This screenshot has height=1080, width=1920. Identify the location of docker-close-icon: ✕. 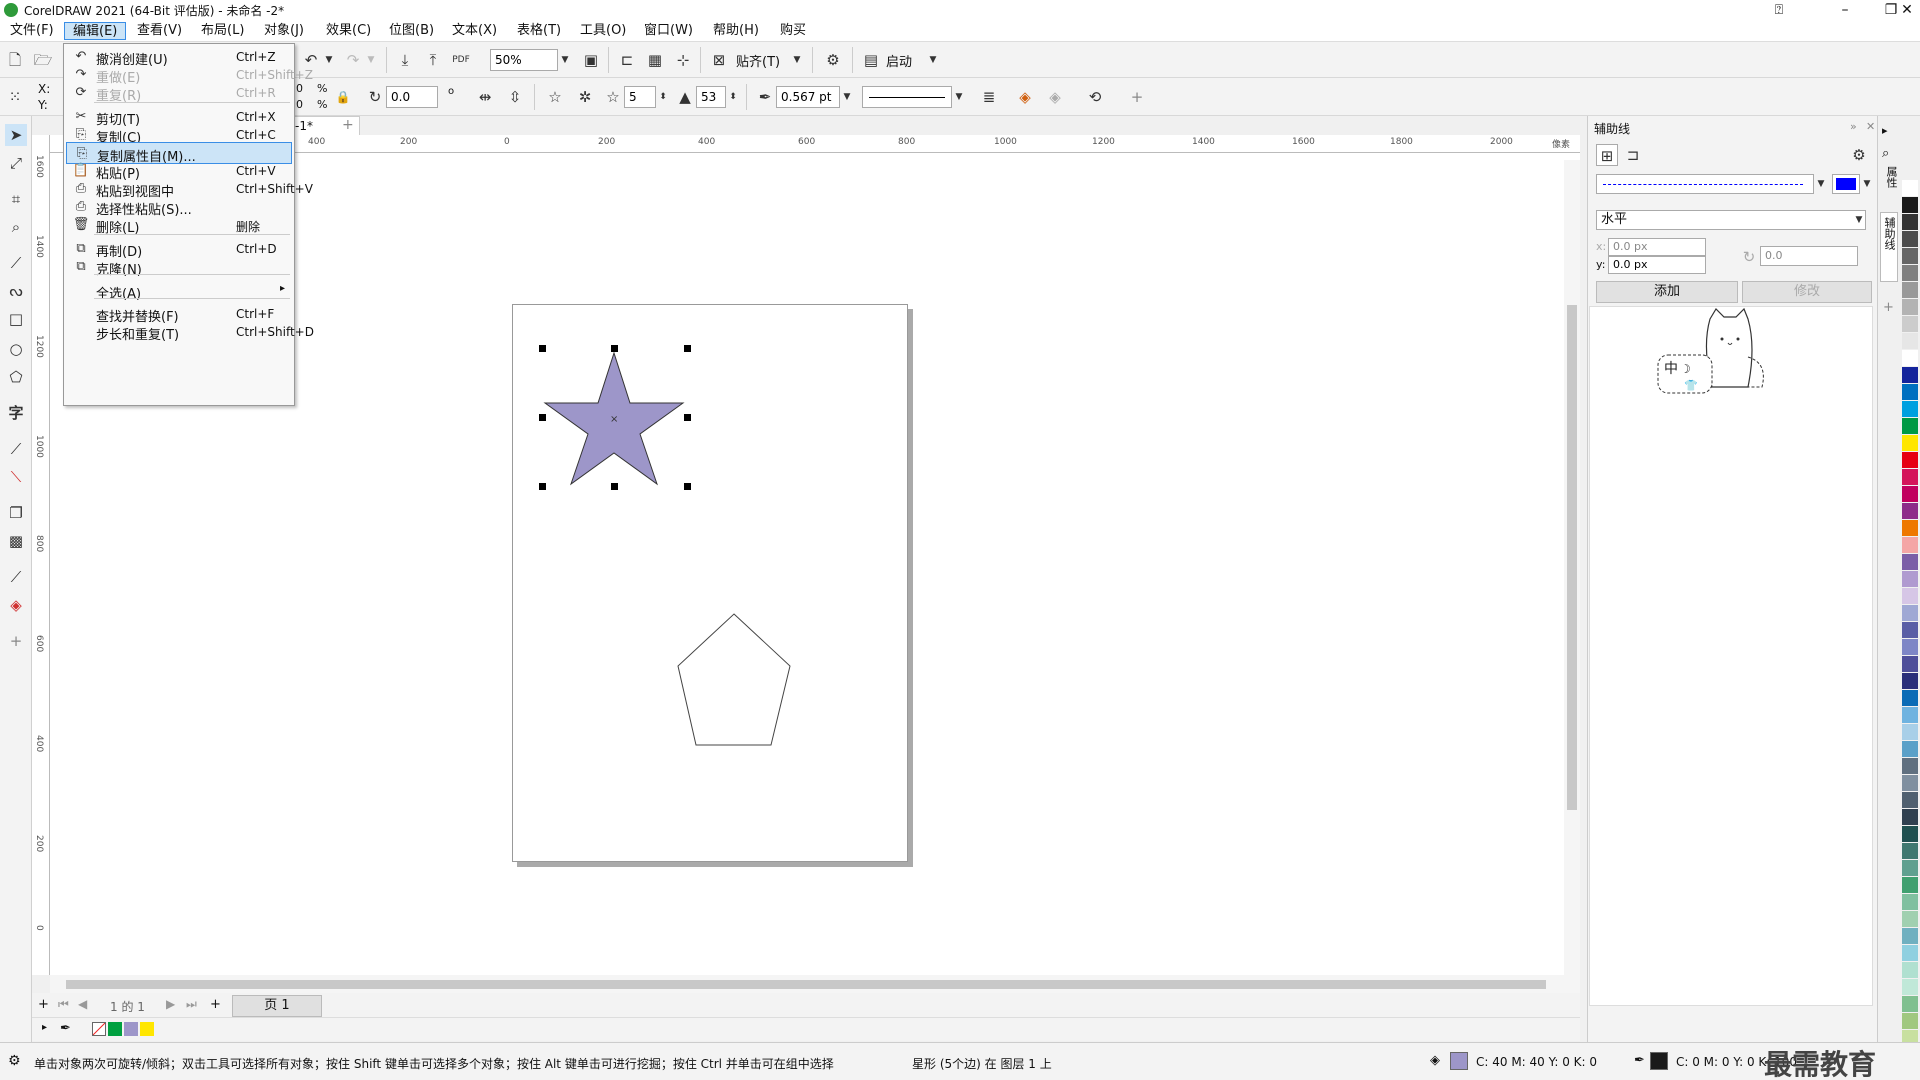
(1870, 126).